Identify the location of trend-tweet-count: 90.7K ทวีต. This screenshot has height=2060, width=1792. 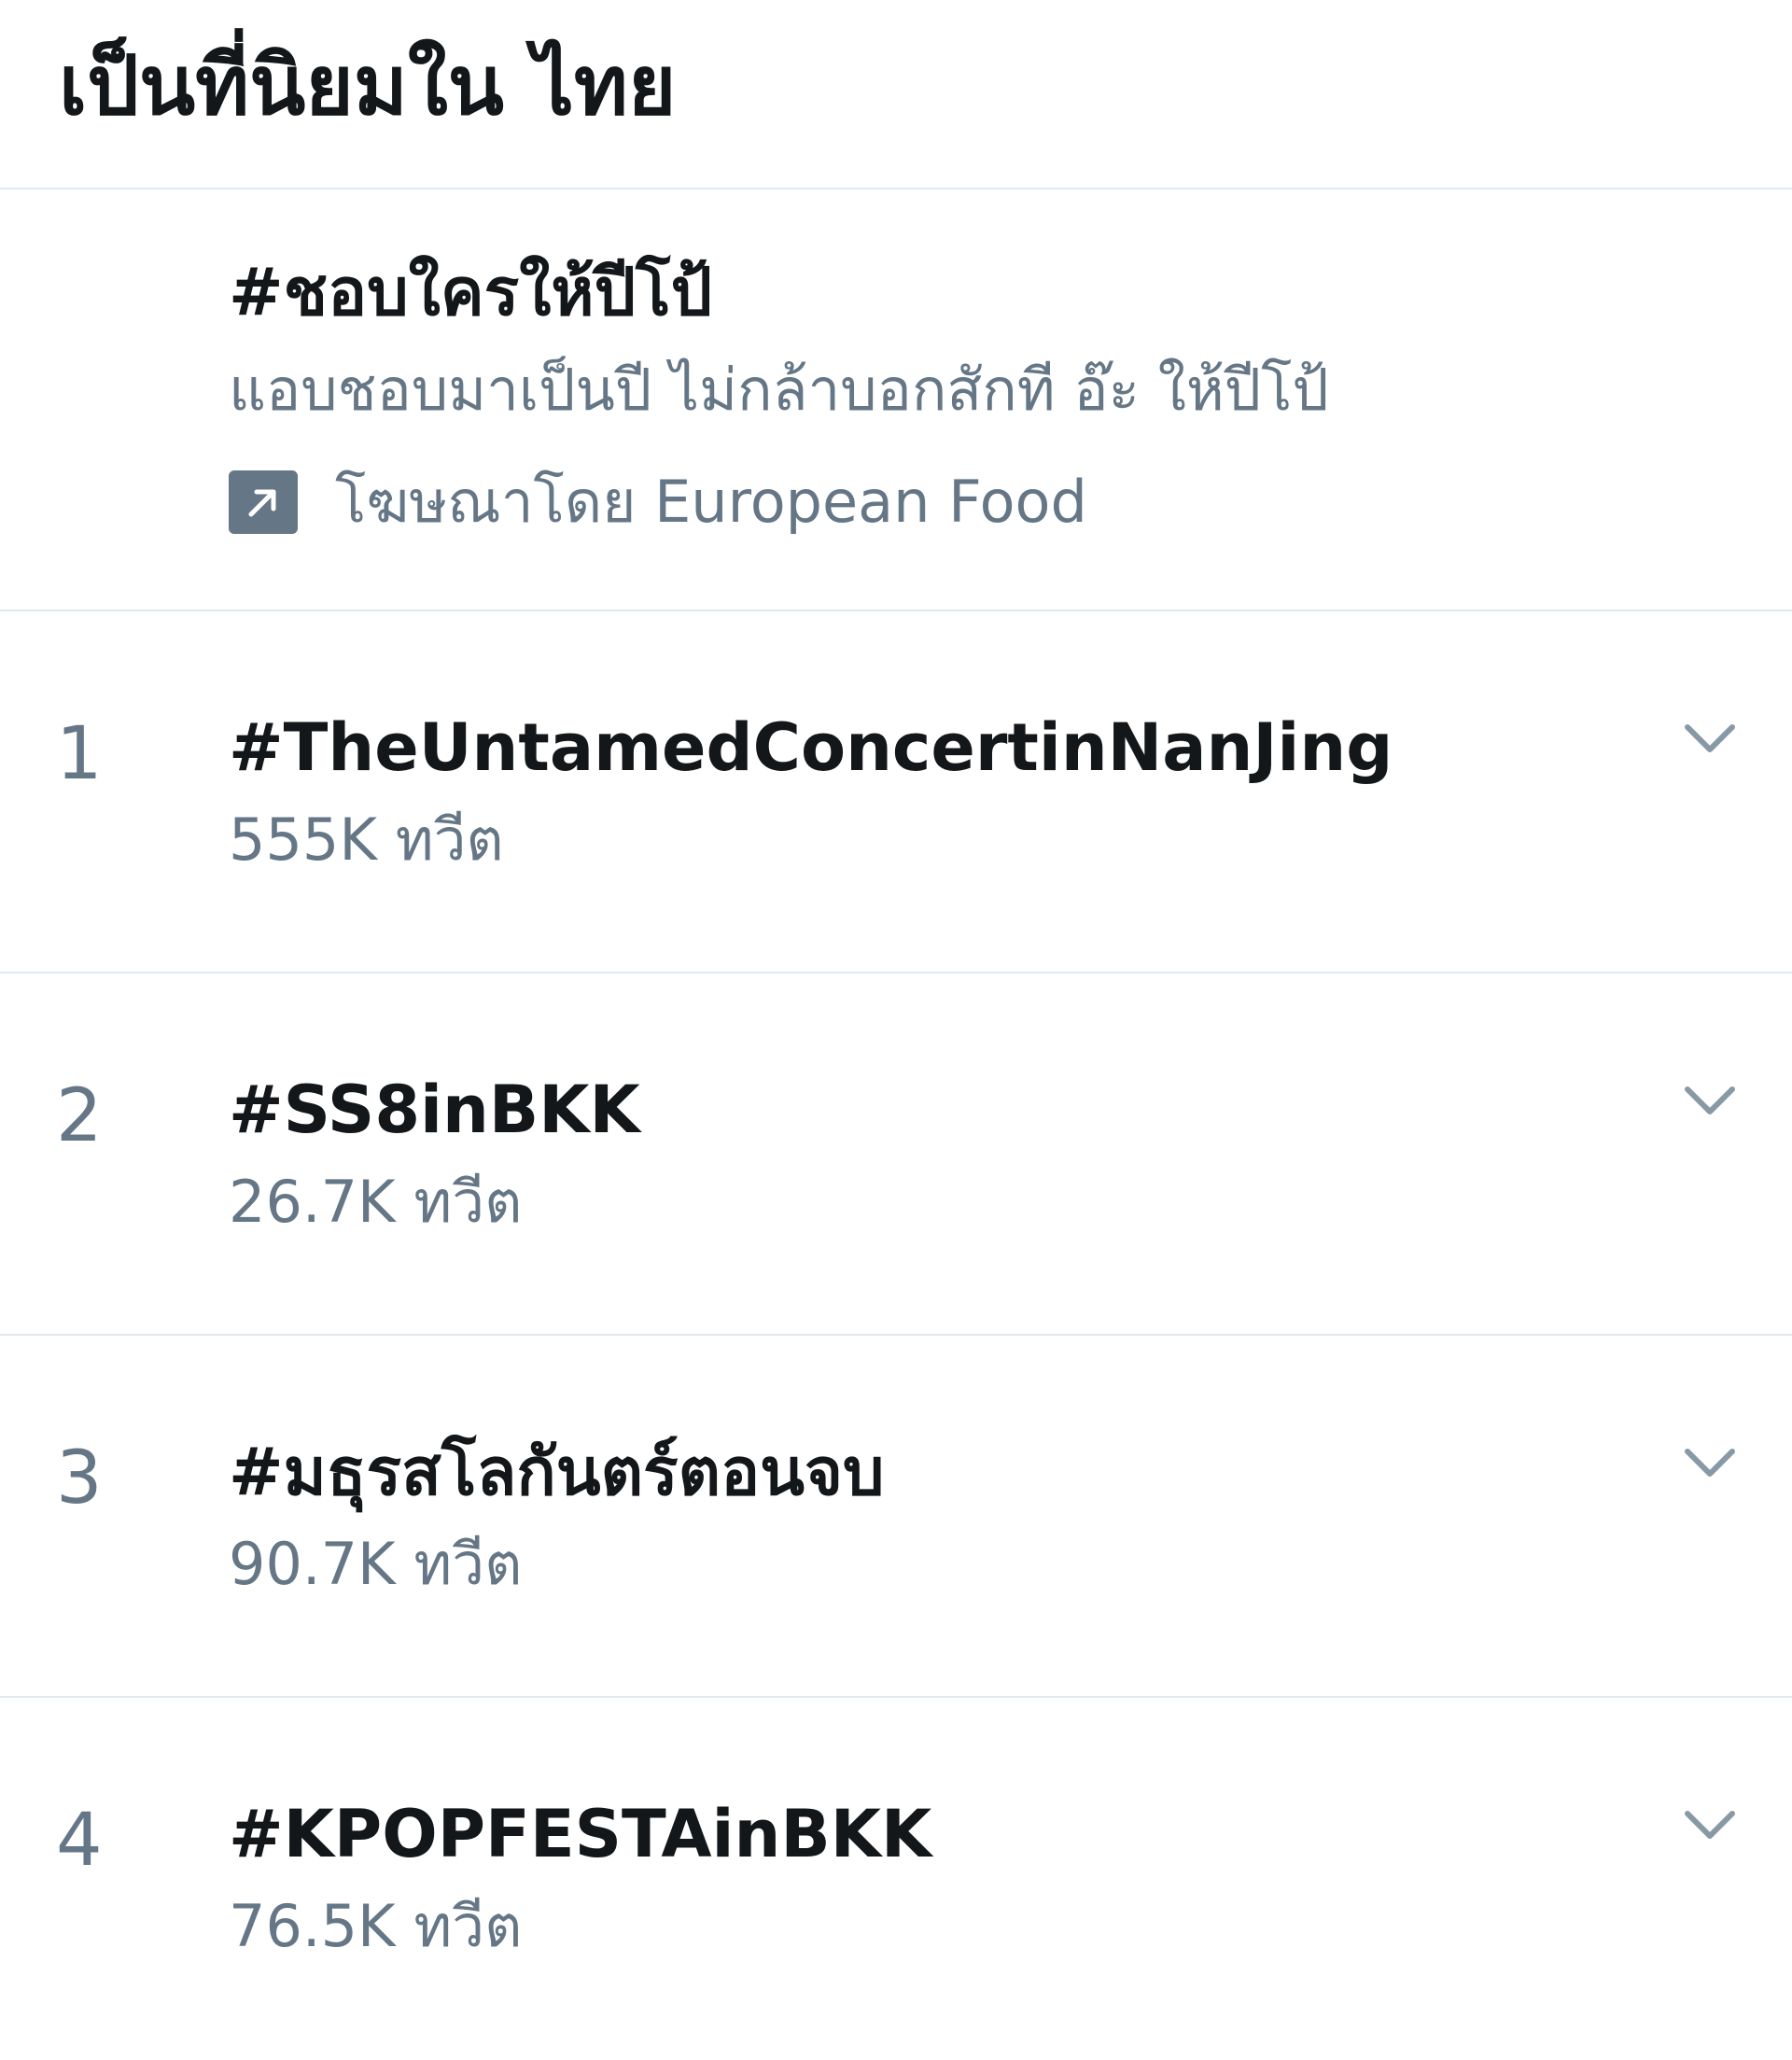
(376, 1564).